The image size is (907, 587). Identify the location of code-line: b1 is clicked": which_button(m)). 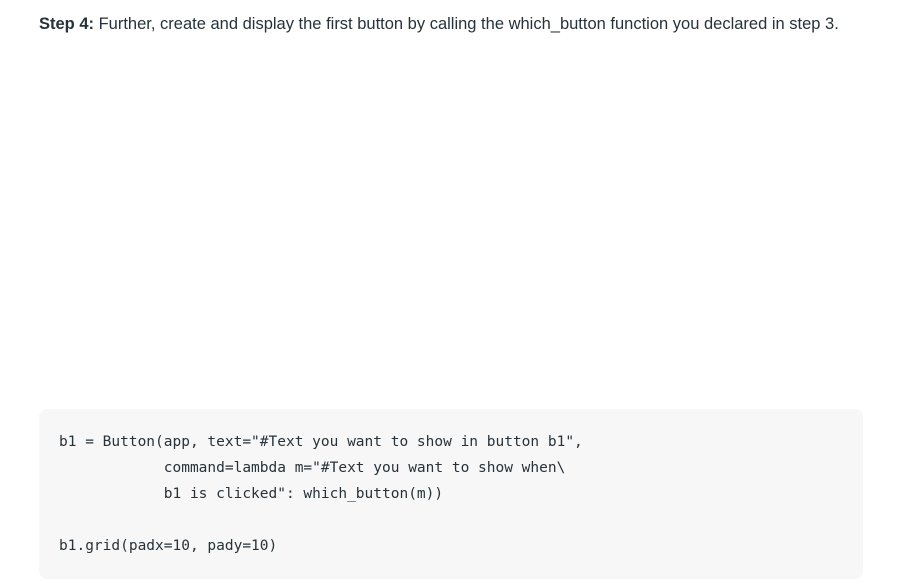
(251, 494).